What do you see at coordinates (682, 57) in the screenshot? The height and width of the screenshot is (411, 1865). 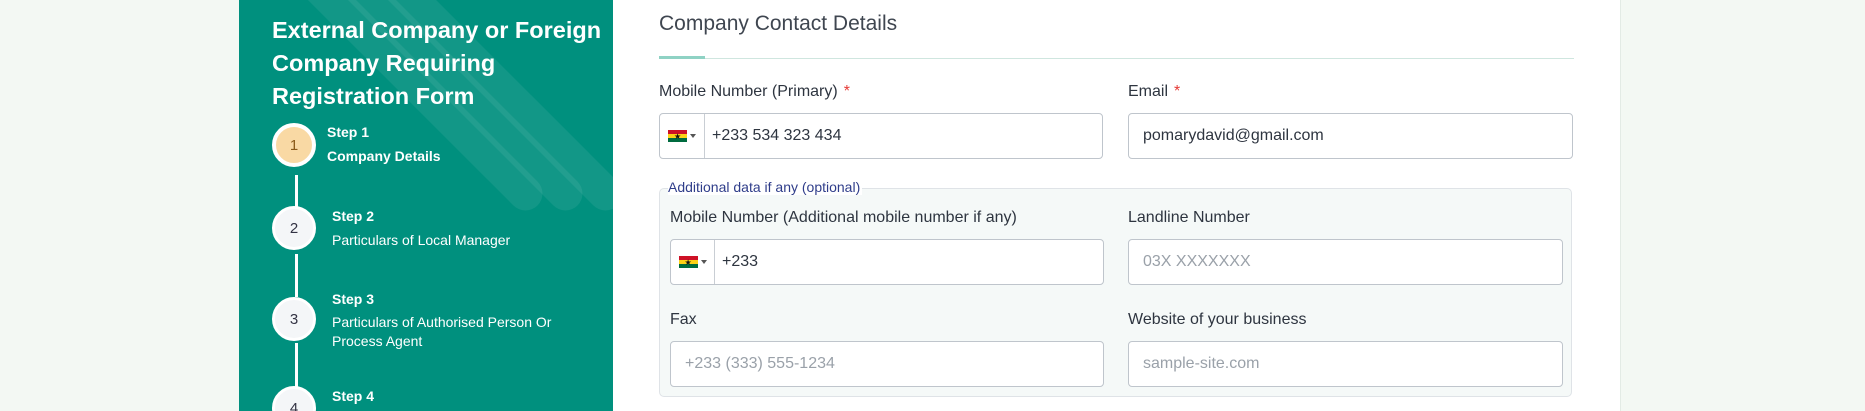 I see `title-accent` at bounding box center [682, 57].